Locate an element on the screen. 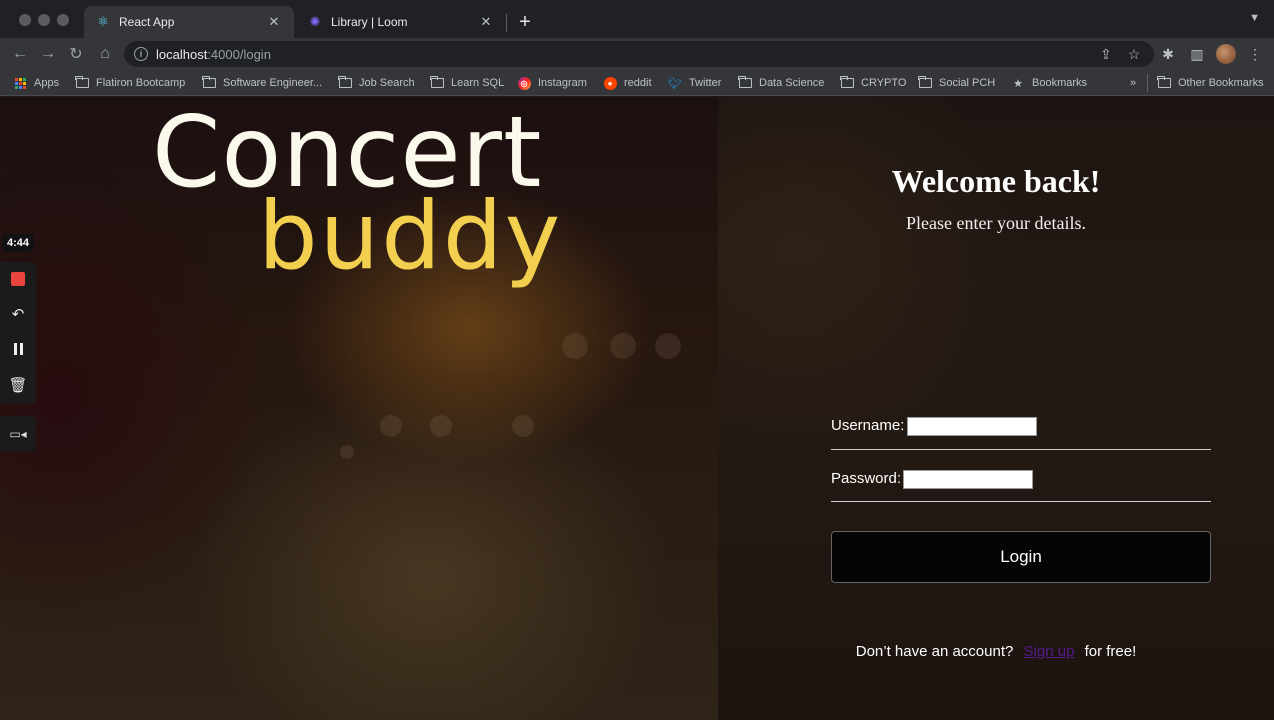  url-host: localhost is located at coordinates (182, 54).